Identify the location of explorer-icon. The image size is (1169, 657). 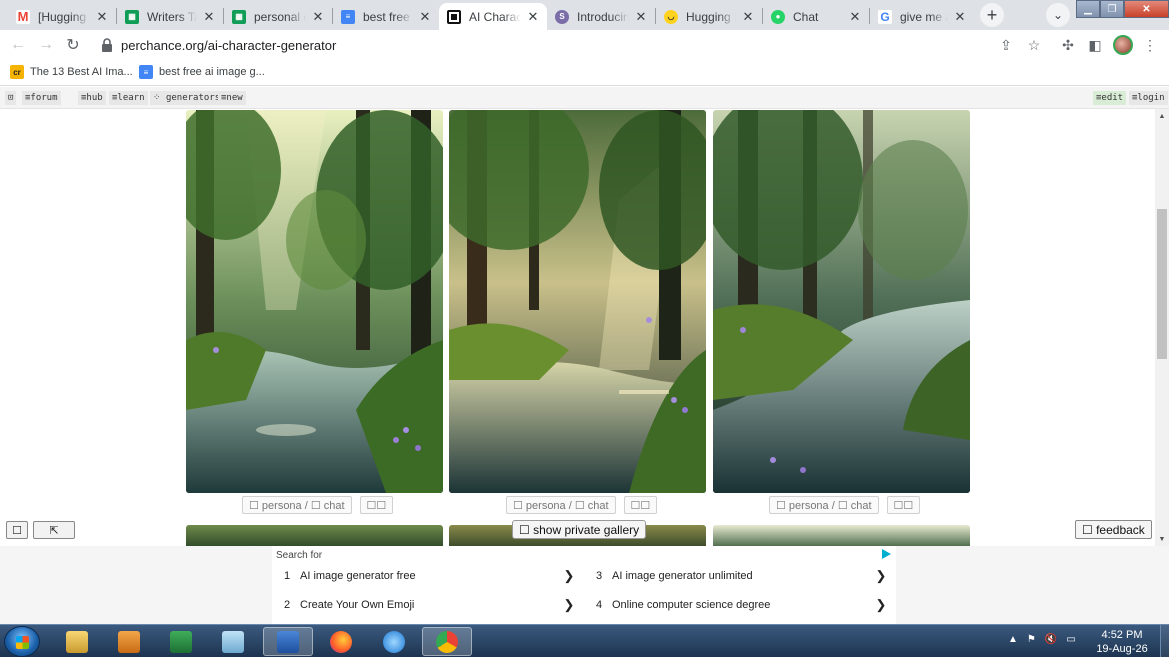
(77, 641).